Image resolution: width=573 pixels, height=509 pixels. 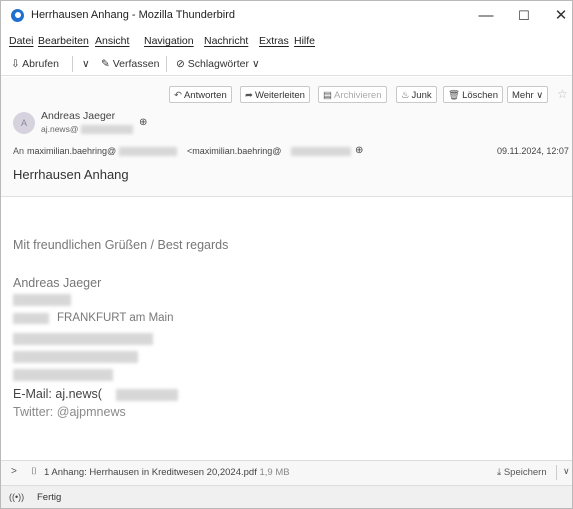 What do you see at coordinates (357, 95) in the screenshot?
I see `archive-label: Archivieren` at bounding box center [357, 95].